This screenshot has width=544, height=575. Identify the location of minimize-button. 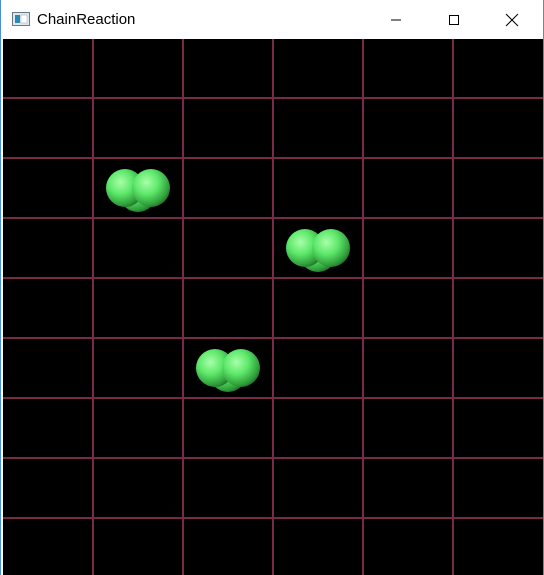
(396, 19).